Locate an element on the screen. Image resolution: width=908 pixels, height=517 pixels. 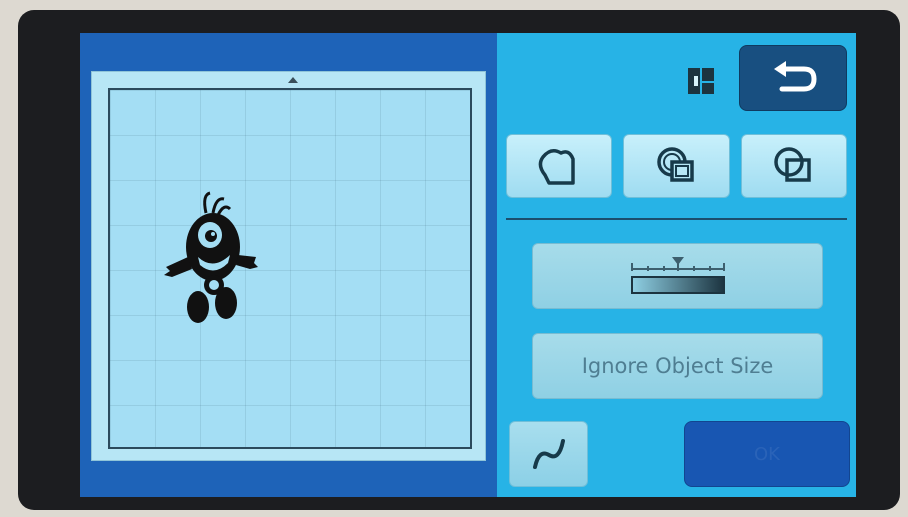
outline-shape-button is located at coordinates (559, 166).